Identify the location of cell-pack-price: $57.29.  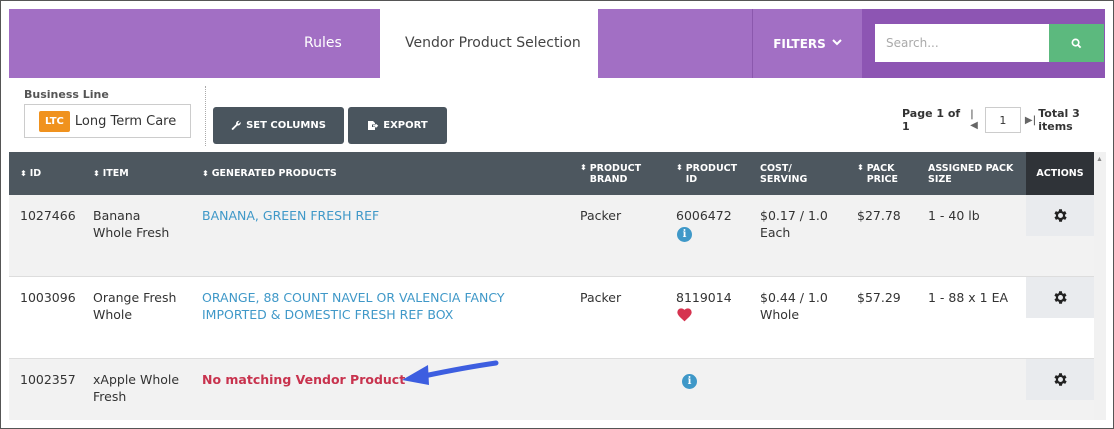
(879, 297).